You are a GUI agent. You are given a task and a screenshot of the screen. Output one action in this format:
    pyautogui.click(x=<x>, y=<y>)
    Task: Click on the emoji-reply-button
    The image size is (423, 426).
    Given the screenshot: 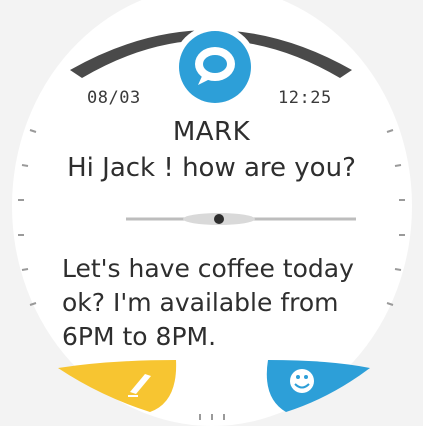 What is the action you would take?
    pyautogui.click(x=318, y=386)
    